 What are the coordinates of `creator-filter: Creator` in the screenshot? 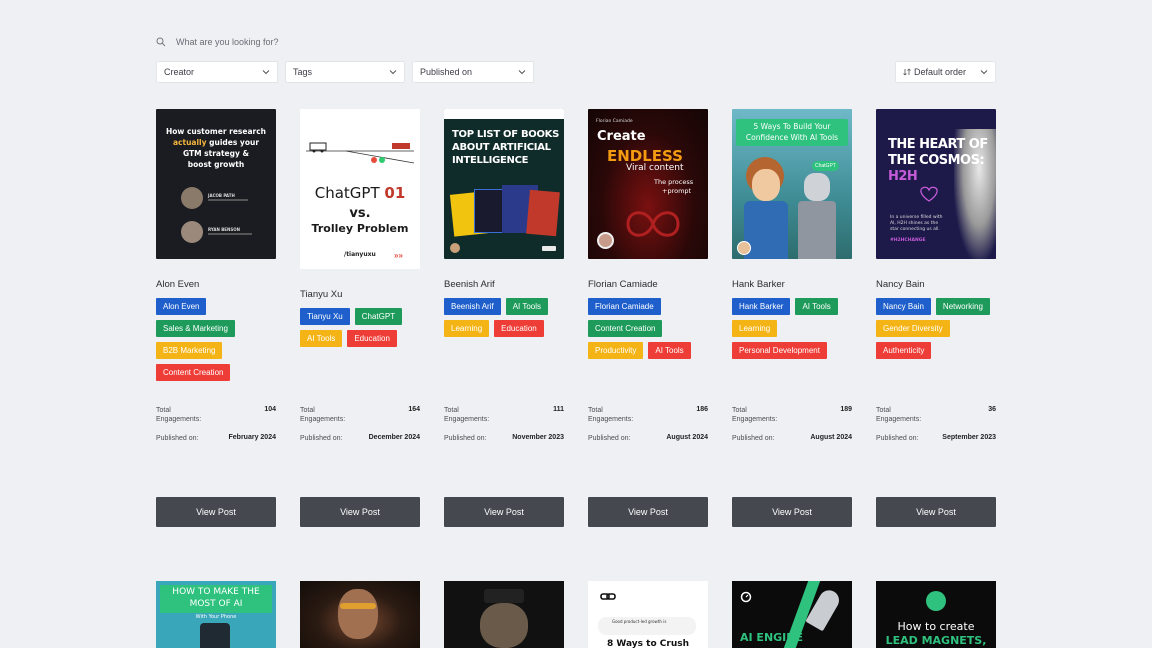 It's located at (217, 72).